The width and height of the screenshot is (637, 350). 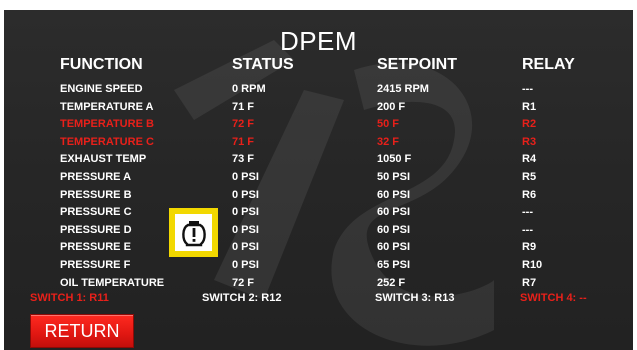 I want to click on table-row: PRESSURE B 0 PSI 60 PSI R6, so click(x=318, y=196).